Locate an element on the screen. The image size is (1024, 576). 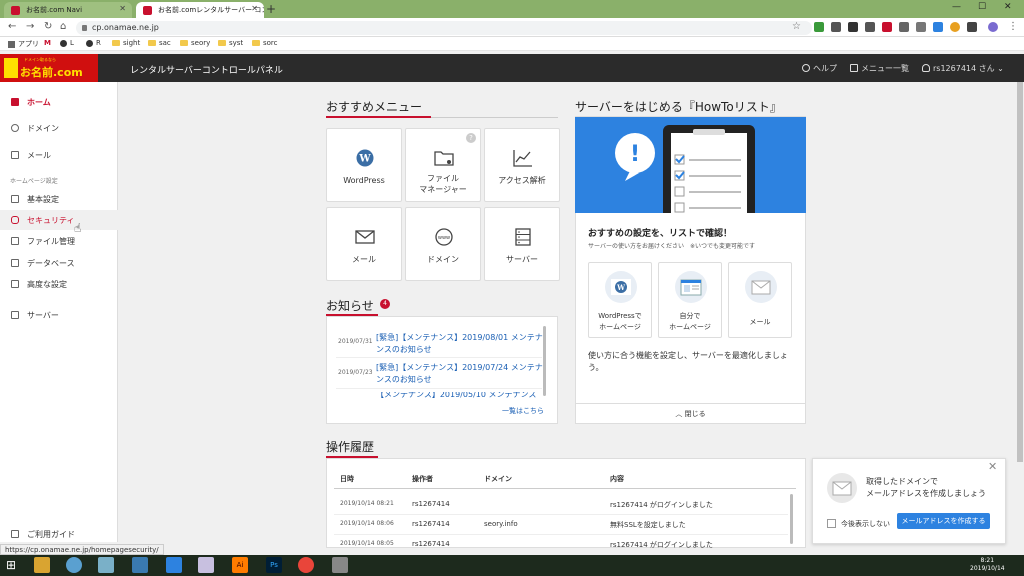
bookmark-folder: sight is located at coordinates (126, 43).